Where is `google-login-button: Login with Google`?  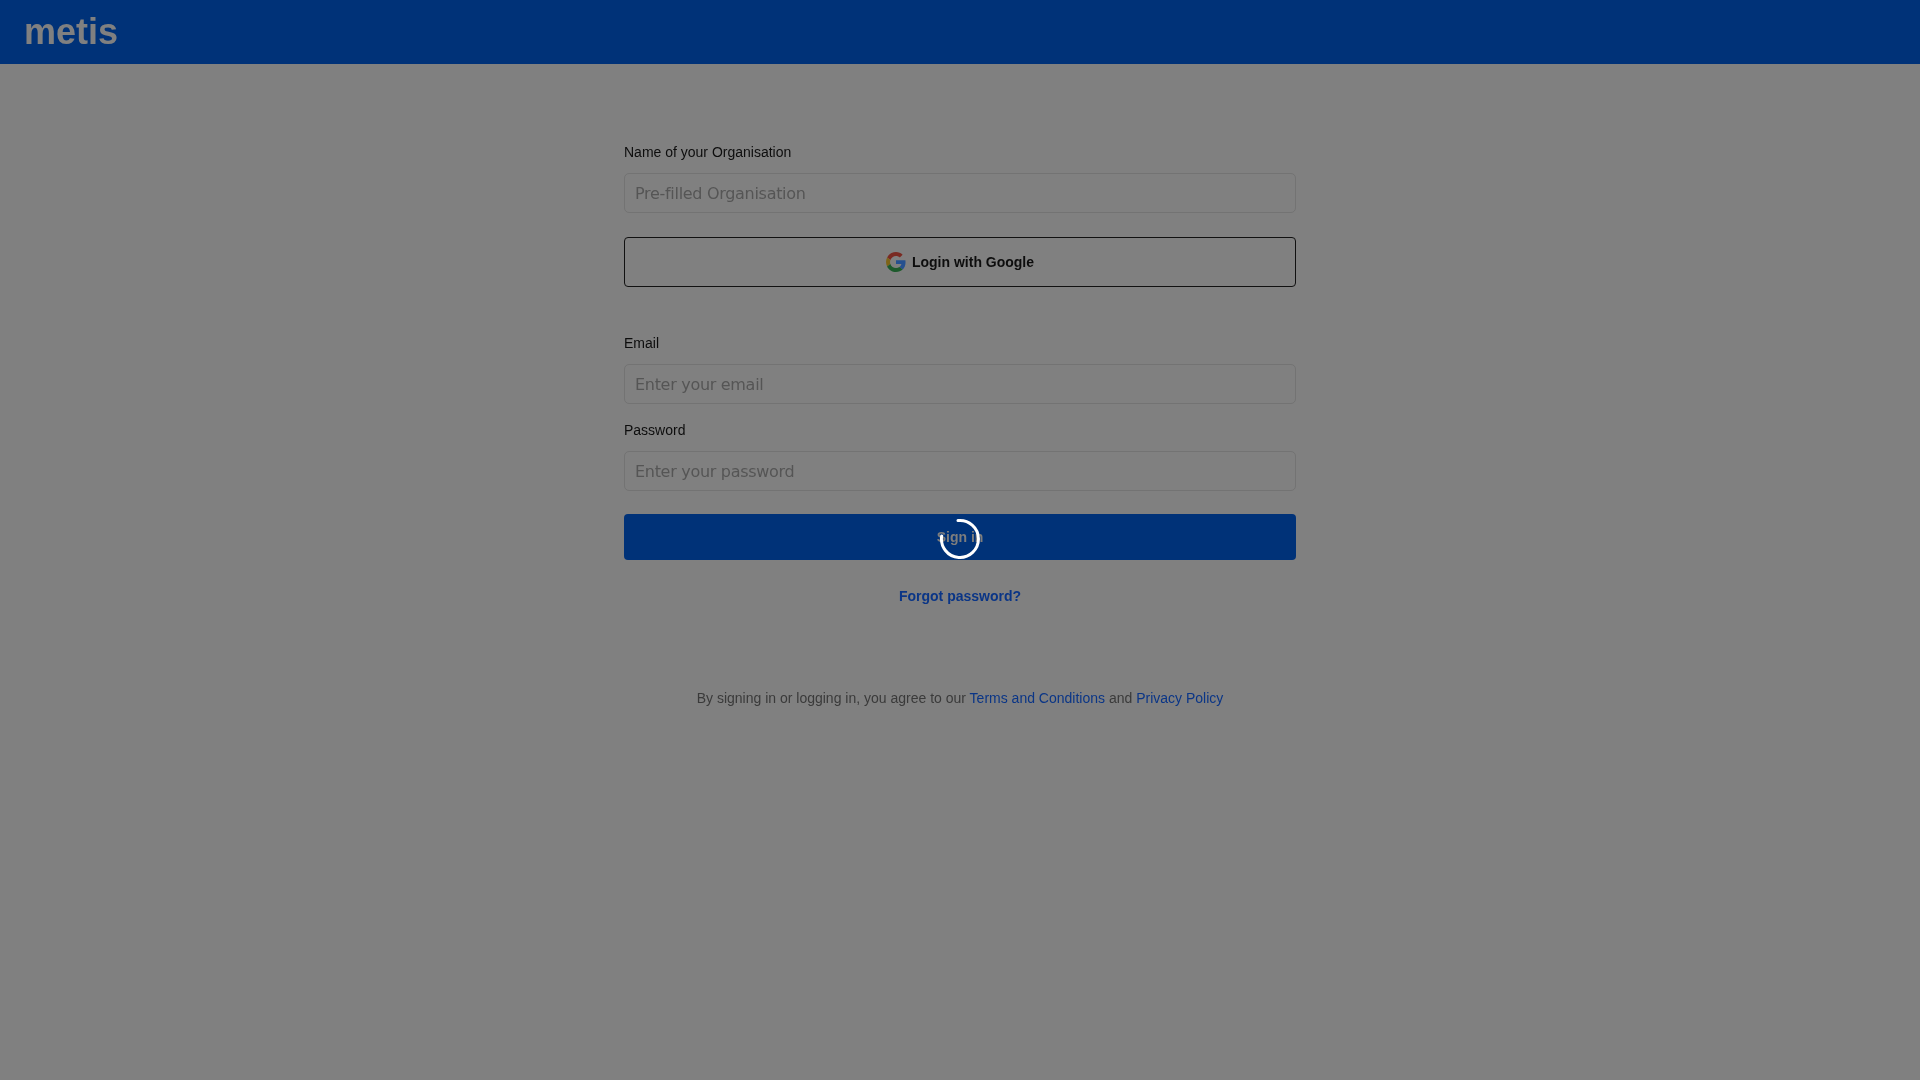
google-login-button: Login with Google is located at coordinates (960, 262).